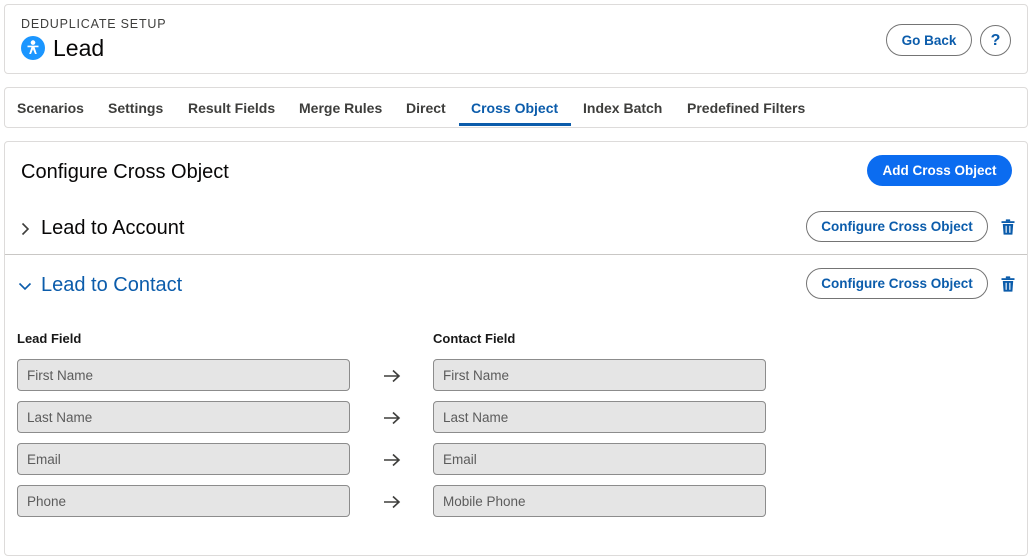 This screenshot has height=559, width=1031. What do you see at coordinates (929, 40) in the screenshot?
I see `go-back-button: Go Back` at bounding box center [929, 40].